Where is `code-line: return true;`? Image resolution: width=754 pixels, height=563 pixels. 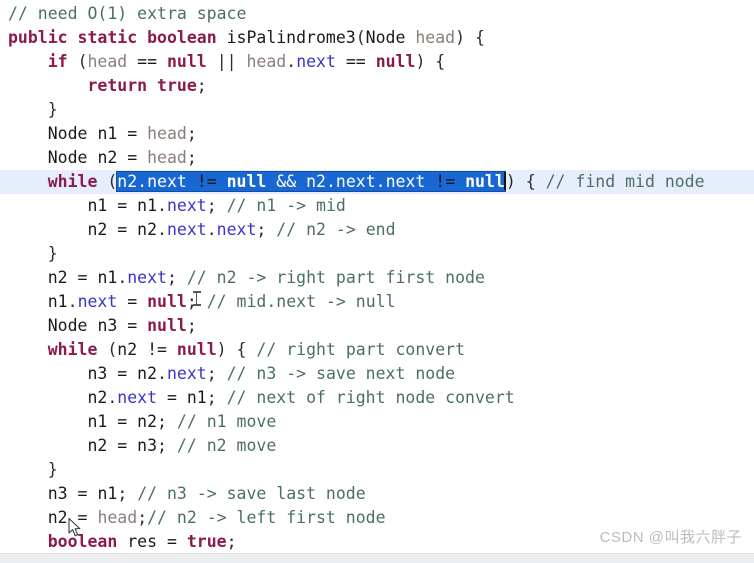
code-line: return true; is located at coordinates (377, 86).